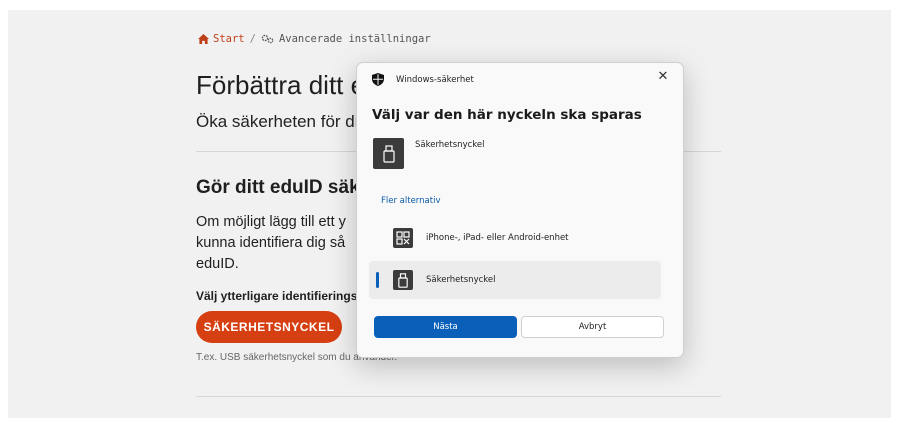 The image size is (897, 421). I want to click on body-text-line: Om möjligt lägg till ett y, so click(271, 222).